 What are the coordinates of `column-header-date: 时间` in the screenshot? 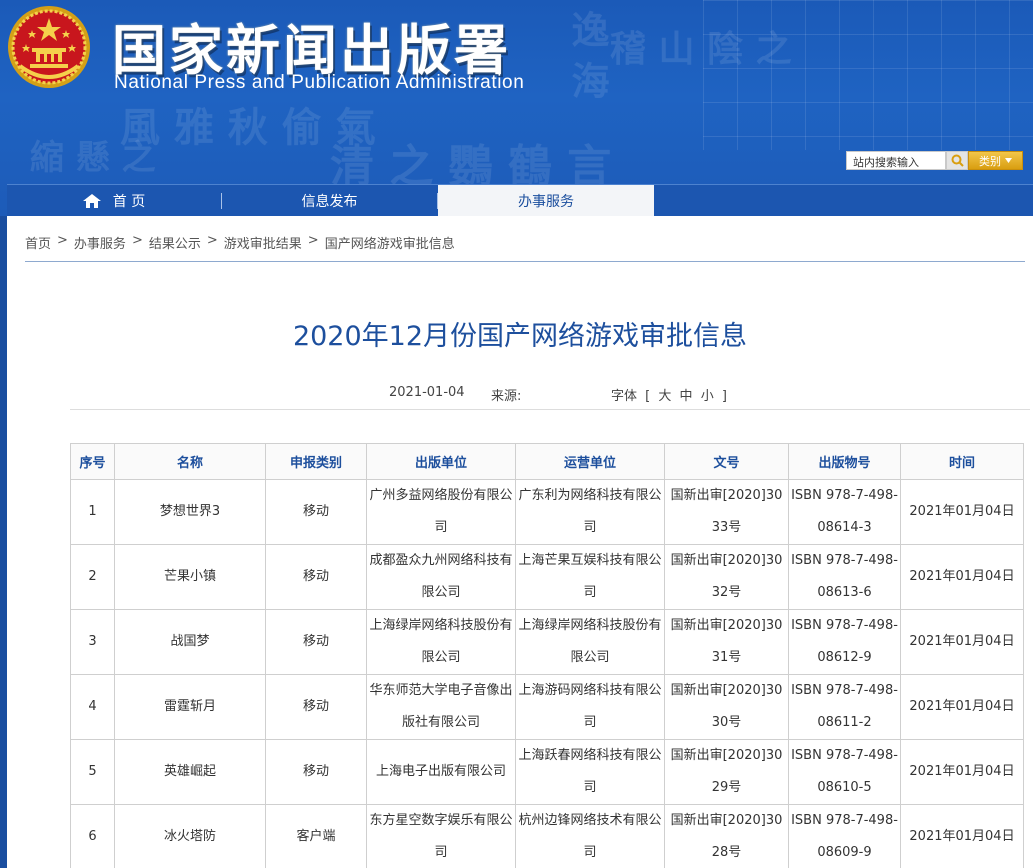 It's located at (962, 461).